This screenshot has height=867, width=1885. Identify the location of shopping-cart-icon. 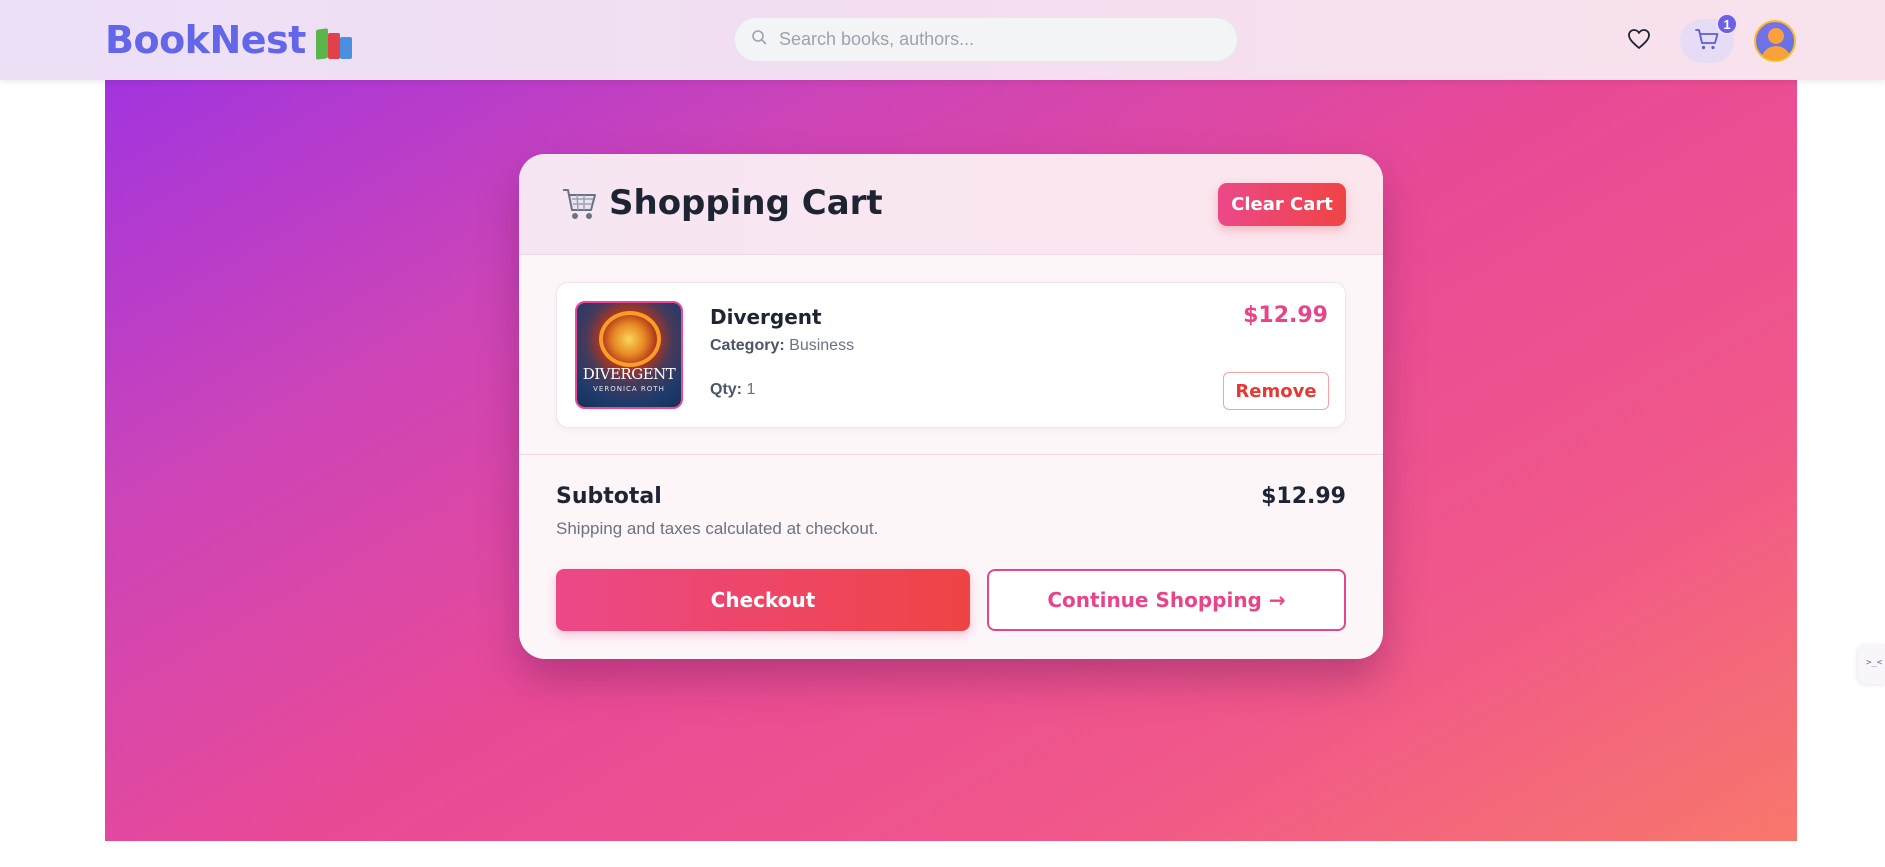
(580, 204).